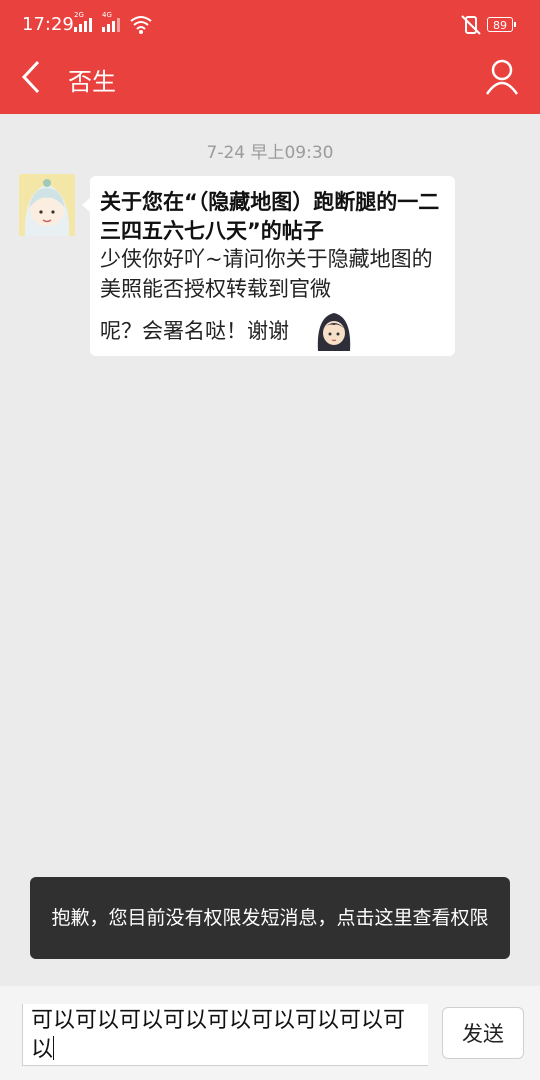 Image resolution: width=540 pixels, height=1080 pixels. Describe the element at coordinates (502, 77) in the screenshot. I see `user-icon` at that location.